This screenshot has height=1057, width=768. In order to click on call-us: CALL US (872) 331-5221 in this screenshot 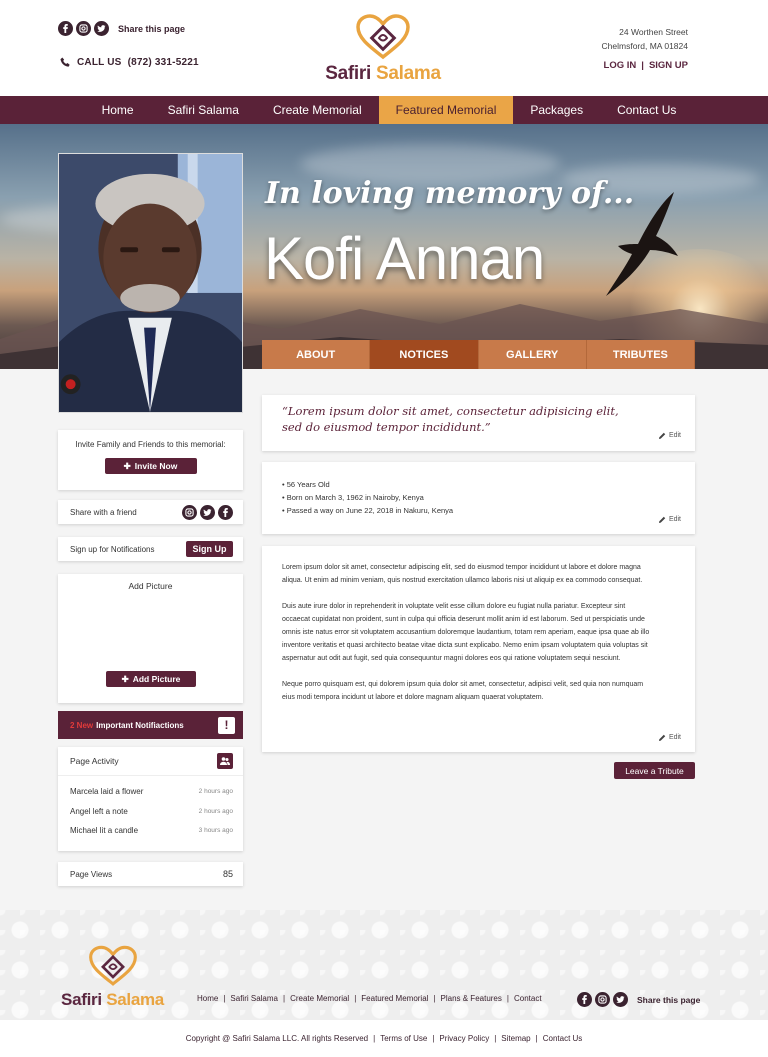, I will do `click(129, 62)`.